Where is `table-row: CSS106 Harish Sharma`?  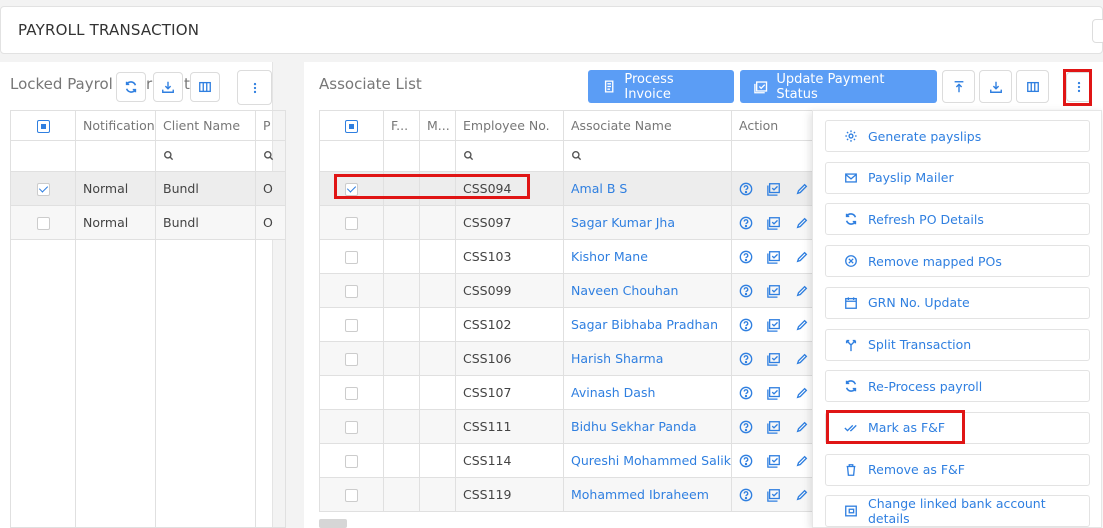
table-row: CSS106 Harish Sharma is located at coordinates (569, 358).